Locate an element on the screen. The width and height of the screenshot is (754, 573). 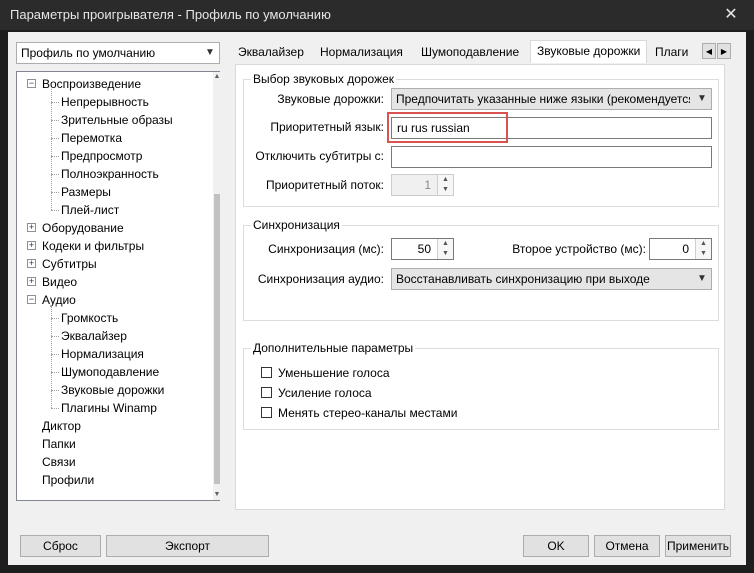
tree-item: Аудио is located at coordinates (59, 300).